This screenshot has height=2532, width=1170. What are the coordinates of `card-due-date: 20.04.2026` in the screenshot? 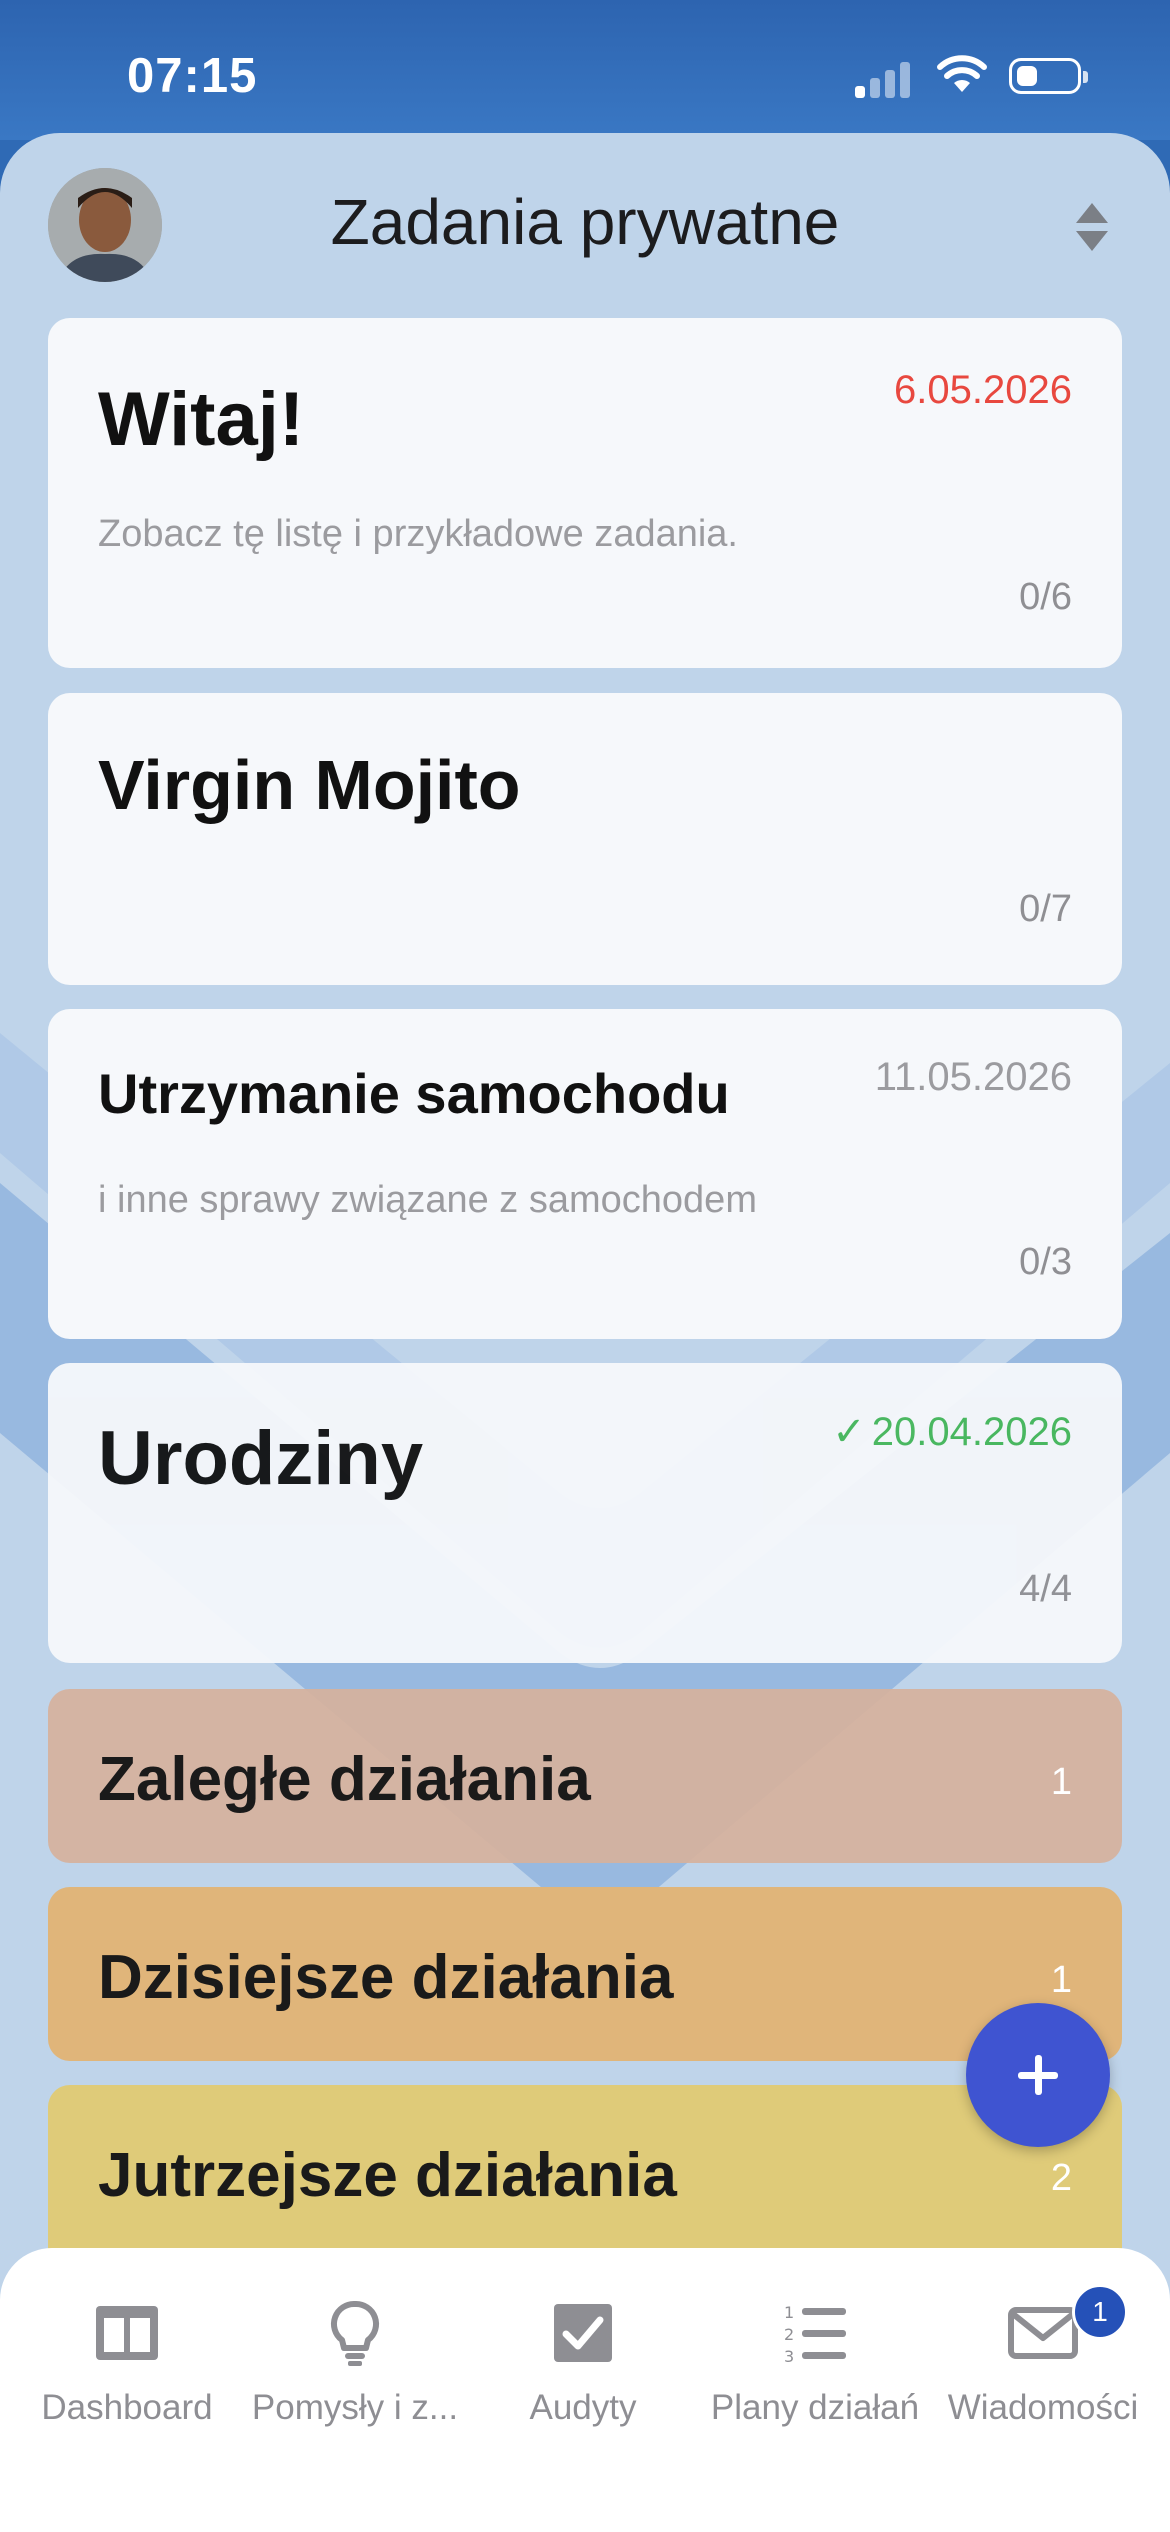 It's located at (971, 1432).